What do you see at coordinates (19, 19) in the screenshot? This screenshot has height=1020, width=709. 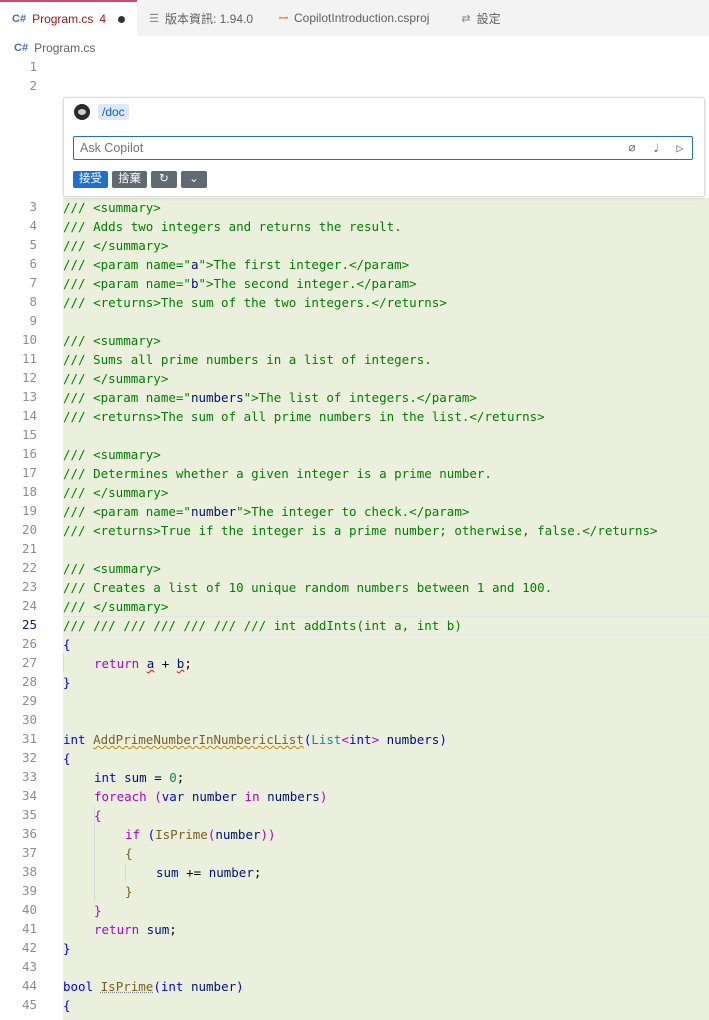 I see `csharp-file-icon: C#` at bounding box center [19, 19].